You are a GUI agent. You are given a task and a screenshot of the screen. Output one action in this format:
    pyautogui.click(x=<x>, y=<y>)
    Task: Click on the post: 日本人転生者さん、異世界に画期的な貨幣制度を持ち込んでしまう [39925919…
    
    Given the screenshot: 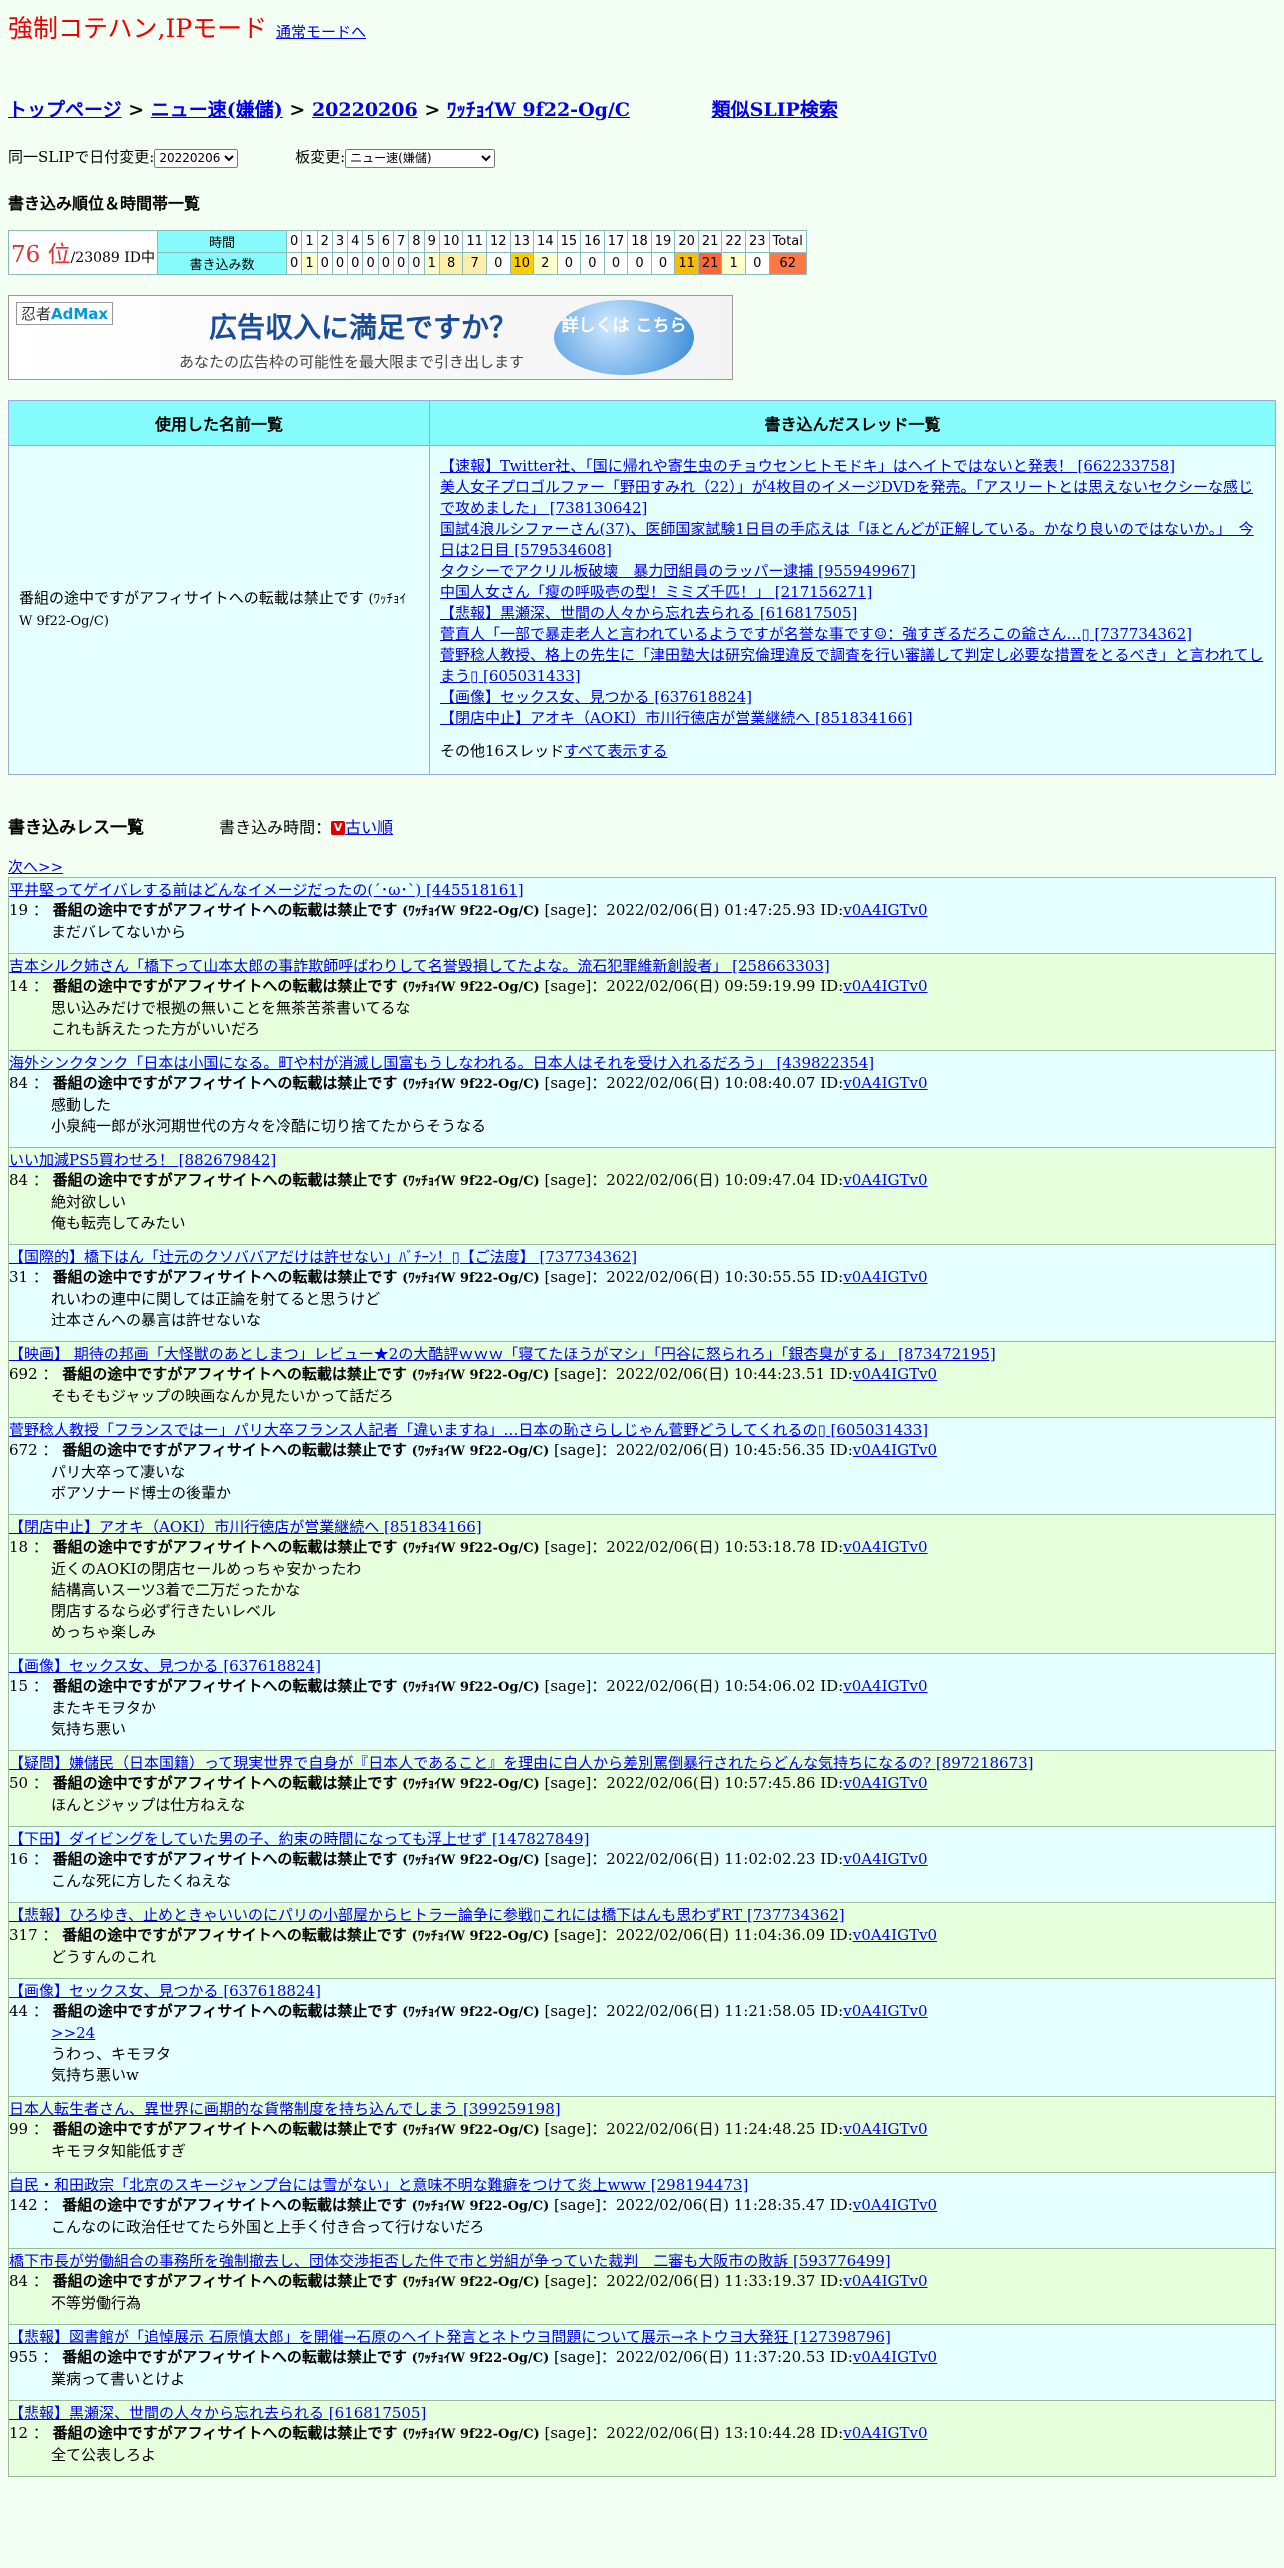 What is the action you would take?
    pyautogui.click(x=642, y=2134)
    